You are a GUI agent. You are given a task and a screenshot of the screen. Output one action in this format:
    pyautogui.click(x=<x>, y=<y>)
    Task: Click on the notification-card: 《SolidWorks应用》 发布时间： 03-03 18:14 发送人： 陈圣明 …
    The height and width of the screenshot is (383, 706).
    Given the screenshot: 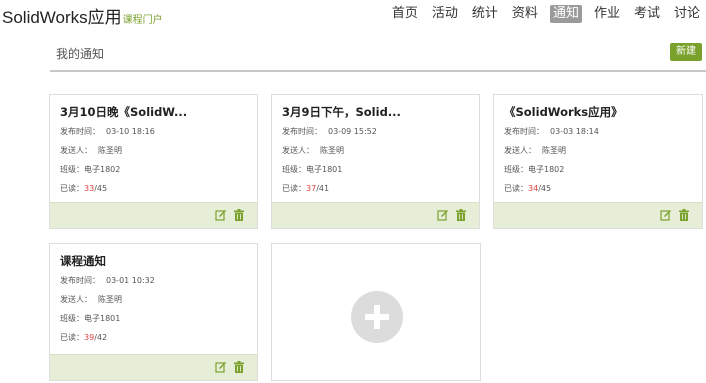 What is the action you would take?
    pyautogui.click(x=598, y=161)
    